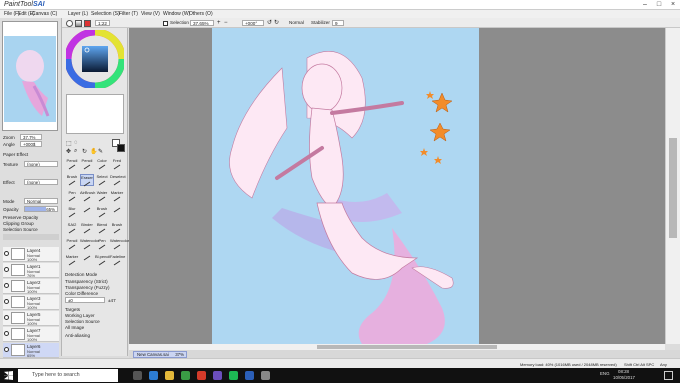  What do you see at coordinates (150, 14) in the screenshot?
I see `menu-view: View (V)` at bounding box center [150, 14].